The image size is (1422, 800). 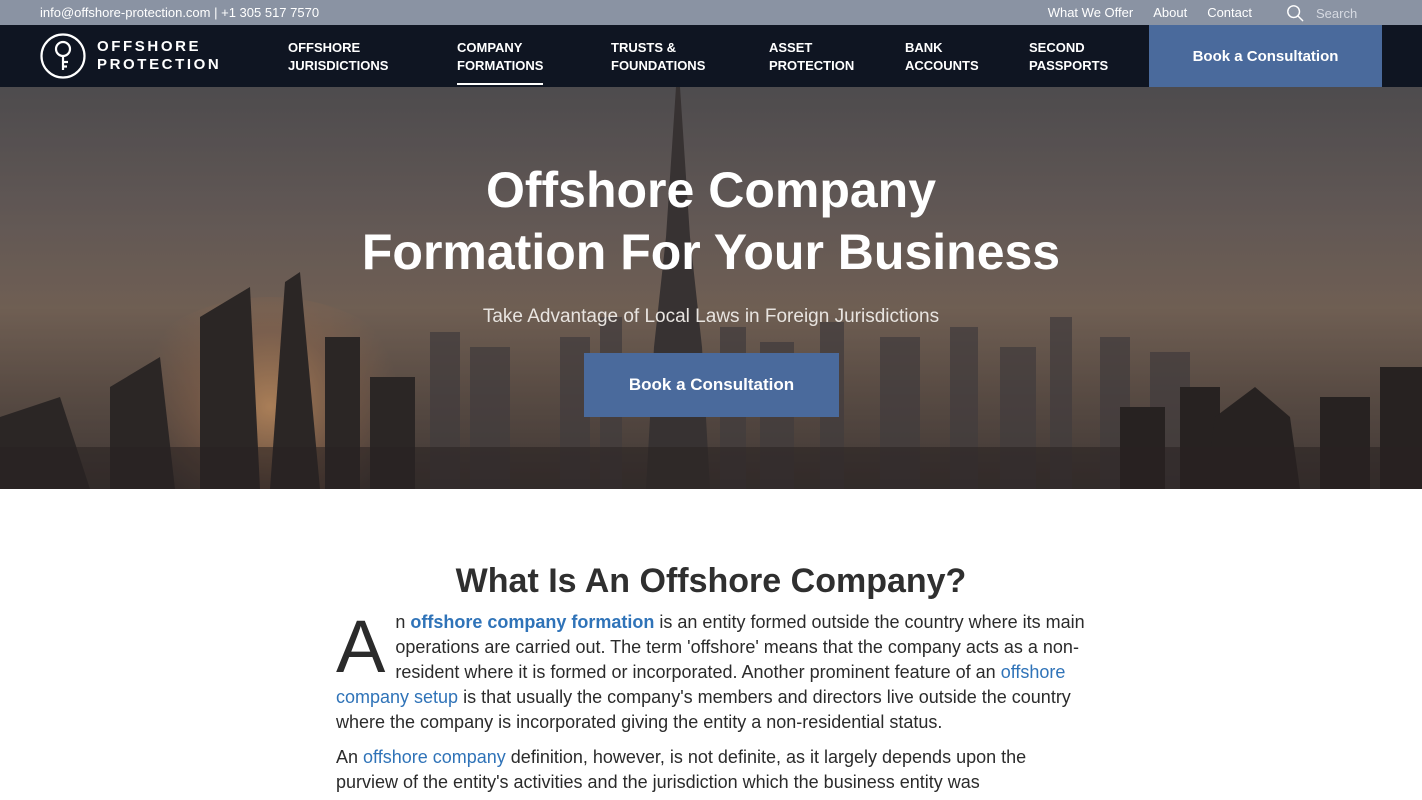 I want to click on book-consultation-hero-button: Book a Consultation, so click(x=711, y=385).